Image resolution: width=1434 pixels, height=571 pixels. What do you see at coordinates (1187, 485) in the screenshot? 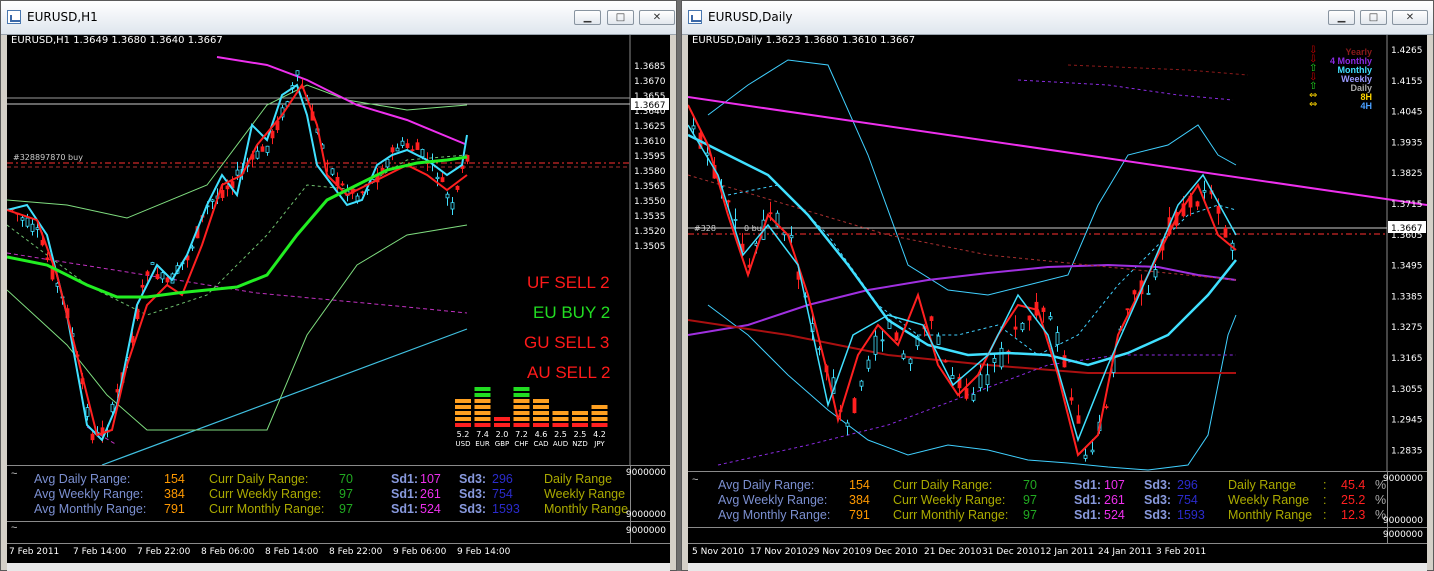
I see `sd3-daily: 296` at bounding box center [1187, 485].